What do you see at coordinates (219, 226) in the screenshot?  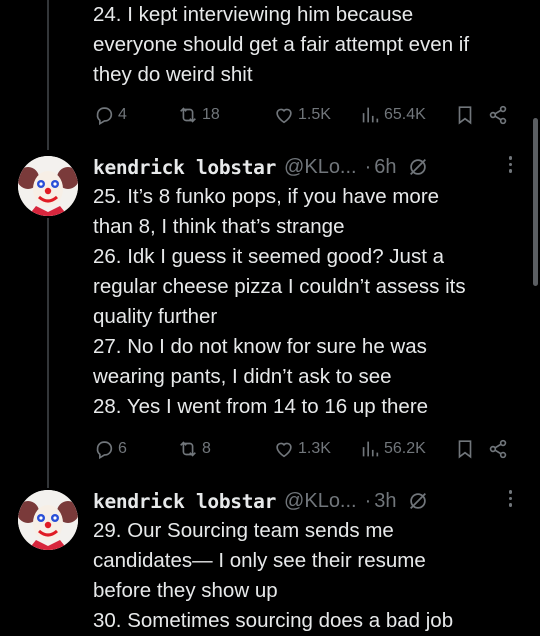 I see `post-line: than 8, I think that’s strange` at bounding box center [219, 226].